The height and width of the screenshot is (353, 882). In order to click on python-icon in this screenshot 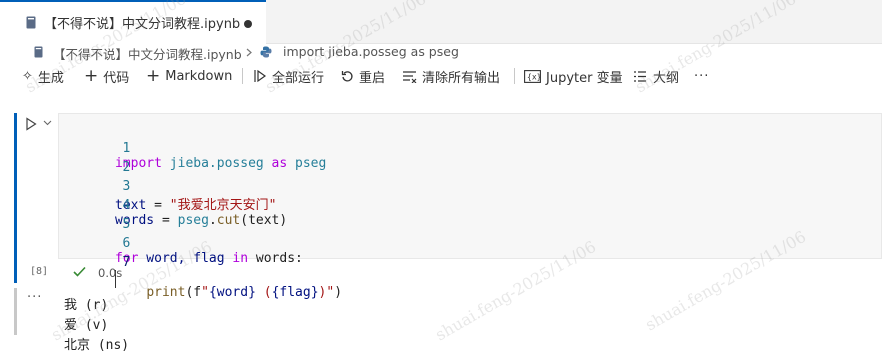, I will do `click(266, 52)`.